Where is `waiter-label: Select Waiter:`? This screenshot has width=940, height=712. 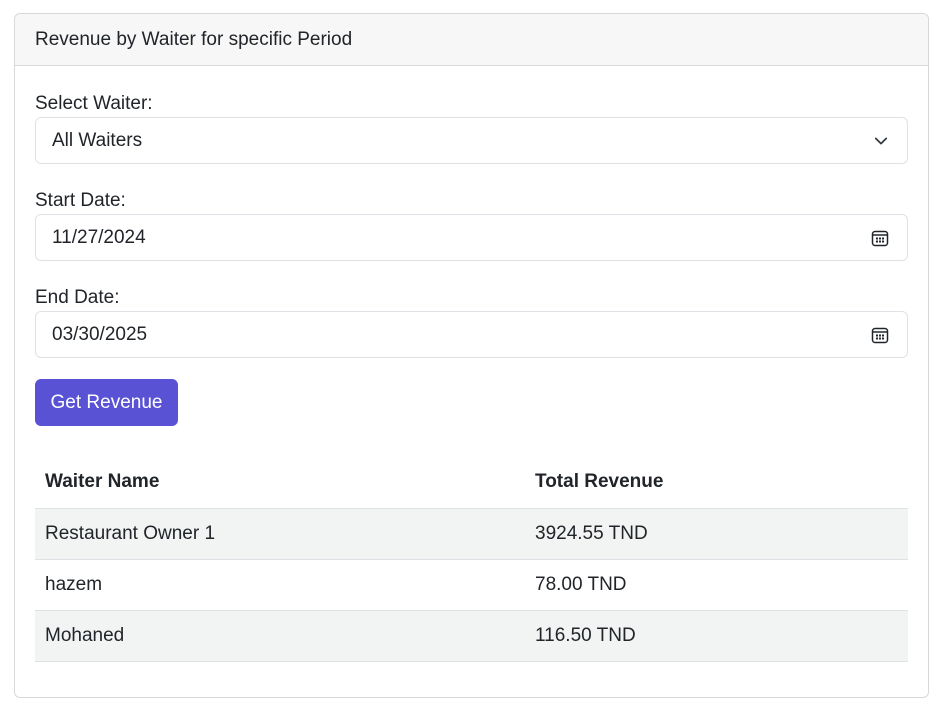
waiter-label: Select Waiter: is located at coordinates (94, 103).